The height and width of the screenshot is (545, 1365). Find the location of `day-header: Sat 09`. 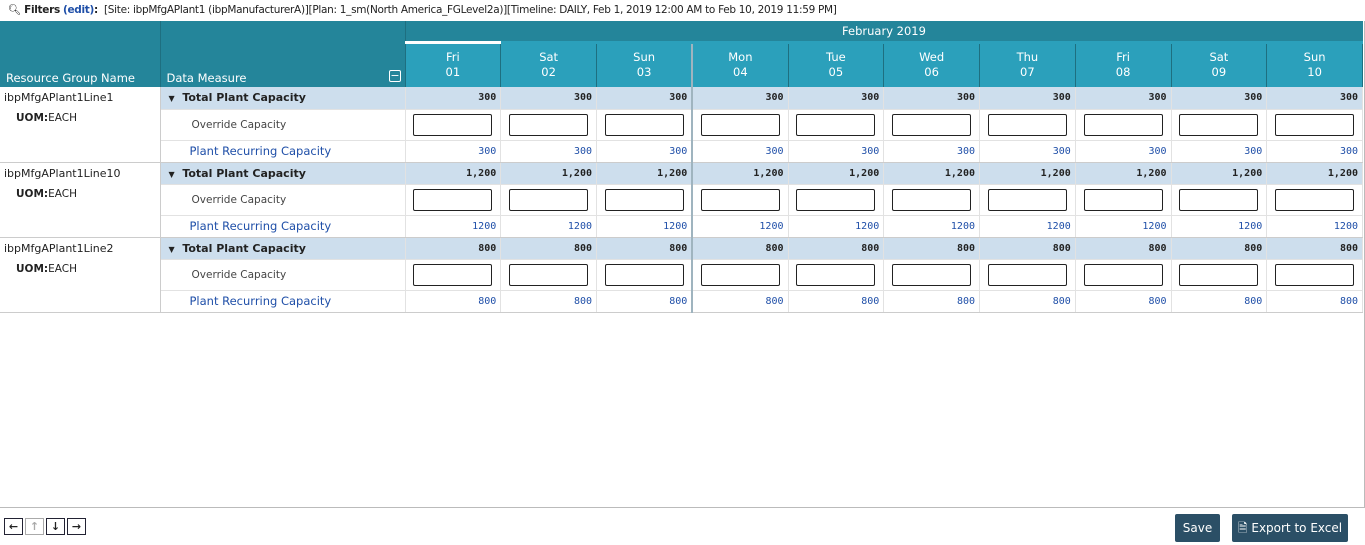

day-header: Sat 09 is located at coordinates (1219, 63).